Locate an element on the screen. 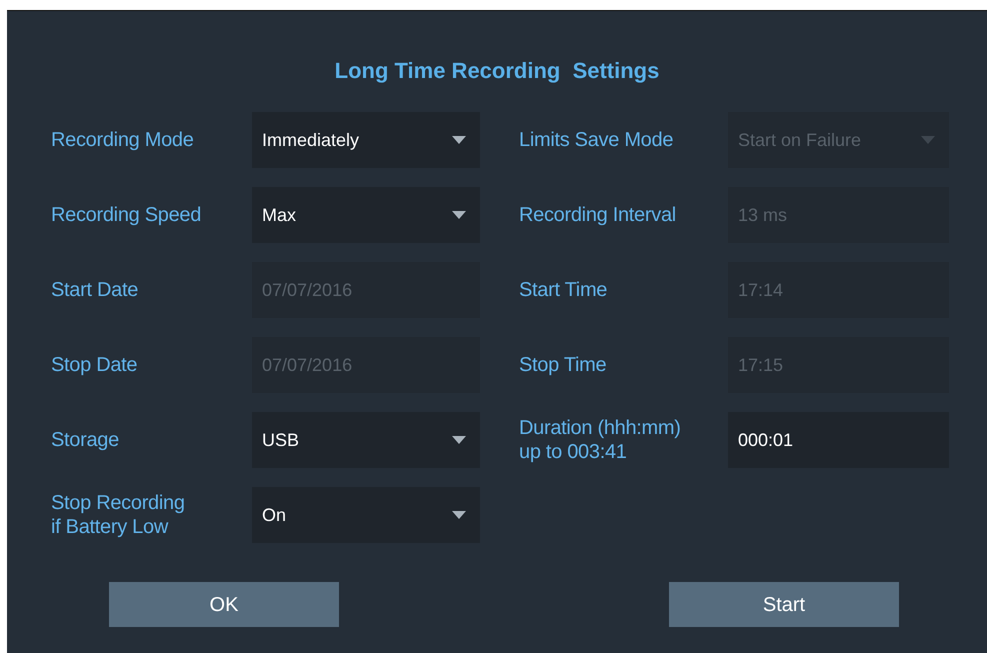  field-label: Stop Date is located at coordinates (94, 365).